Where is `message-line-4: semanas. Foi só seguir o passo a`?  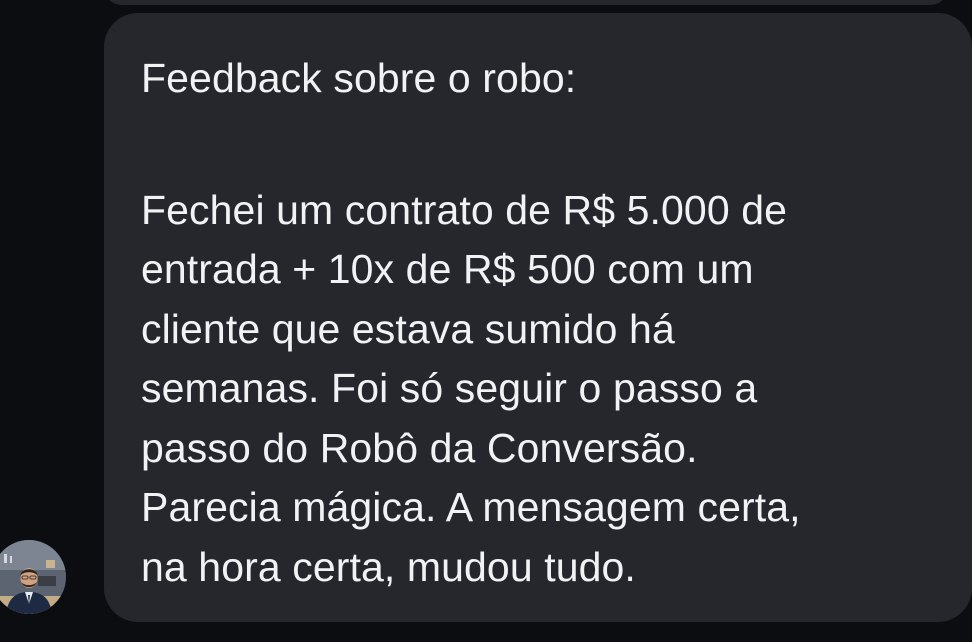 message-line-4: semanas. Foi só seguir o passo a is located at coordinates (449, 388).